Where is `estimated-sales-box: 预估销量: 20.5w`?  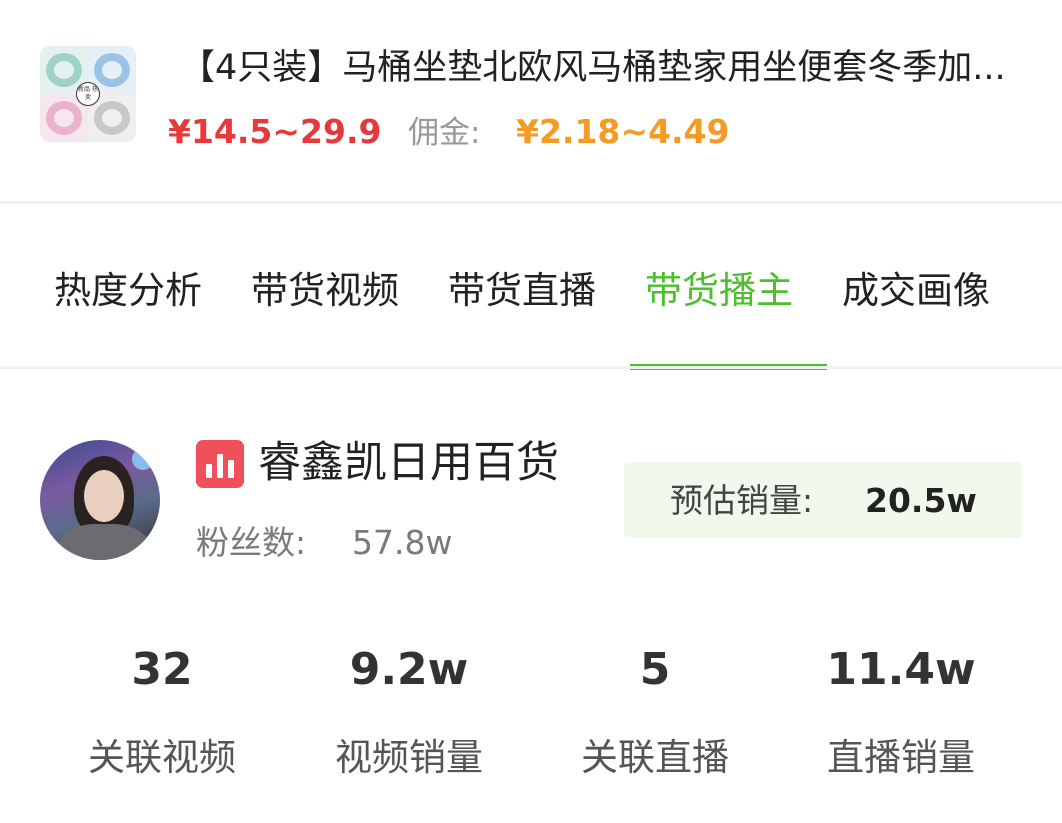
estimated-sales-box: 预估销量: 20.5w is located at coordinates (823, 500).